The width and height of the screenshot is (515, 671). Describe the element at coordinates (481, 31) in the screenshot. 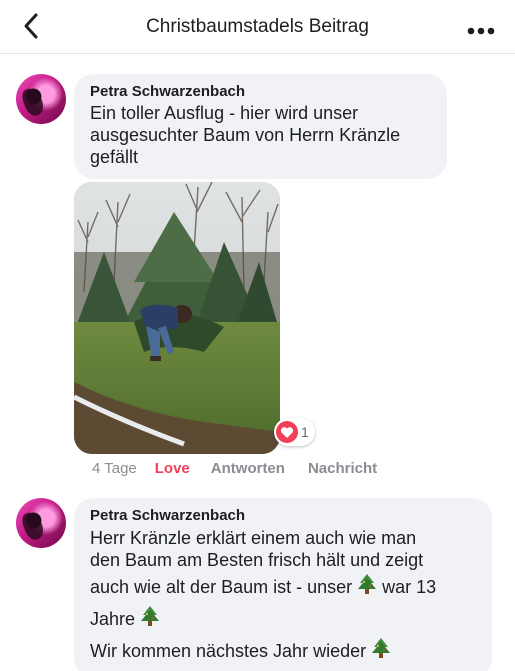

I see `more-horizontal-icon` at that location.